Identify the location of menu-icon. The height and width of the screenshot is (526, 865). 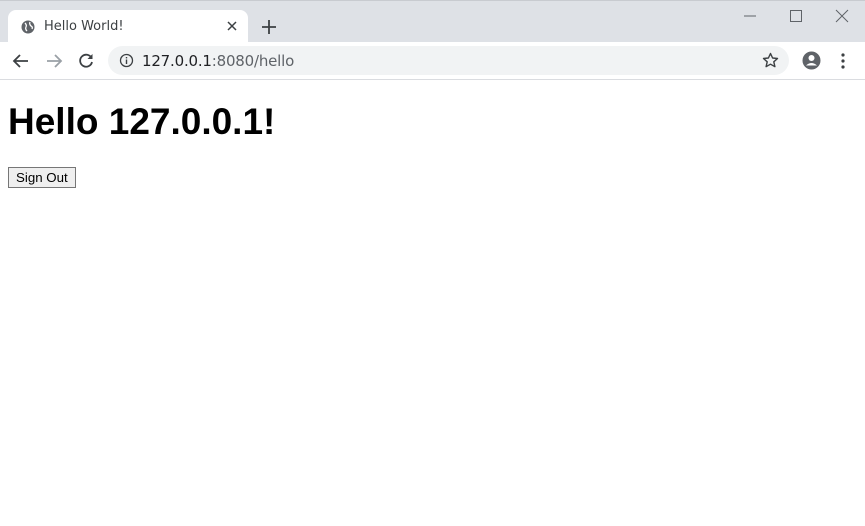
(843, 61).